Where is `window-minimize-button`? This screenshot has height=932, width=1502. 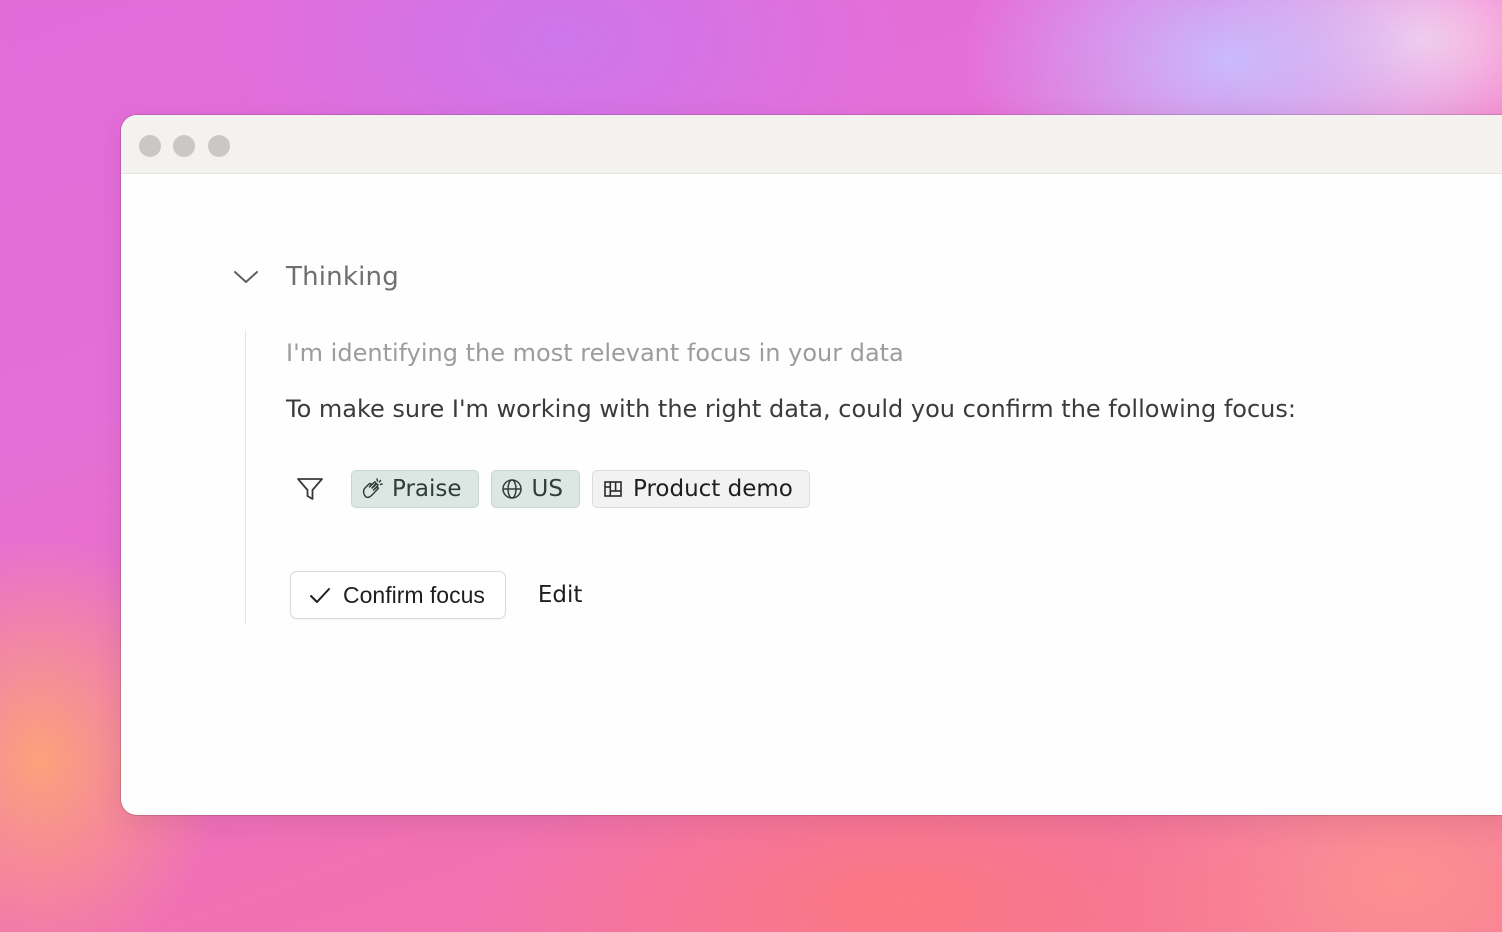
window-minimize-button is located at coordinates (184, 146).